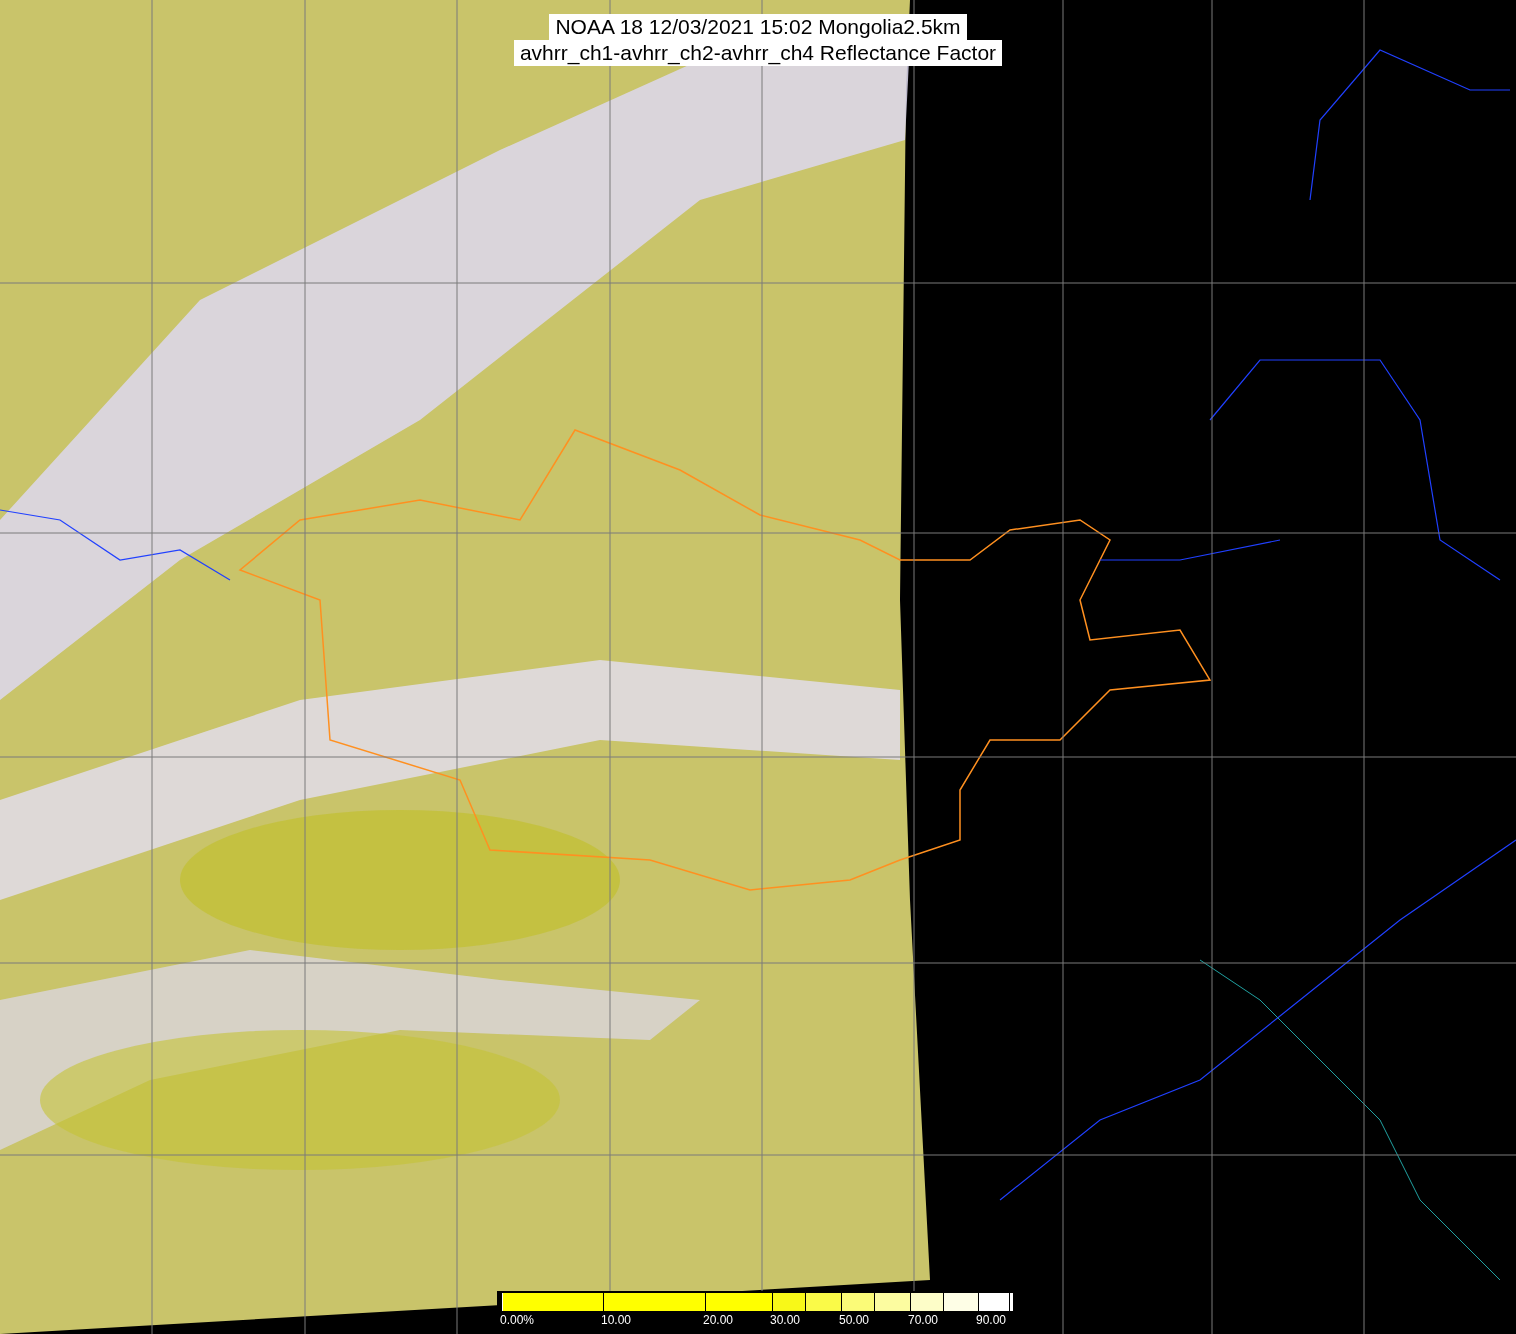 The image size is (1516, 1334). Describe the element at coordinates (991, 1320) in the screenshot. I see `colorbar-tick-label: 90.00` at that location.